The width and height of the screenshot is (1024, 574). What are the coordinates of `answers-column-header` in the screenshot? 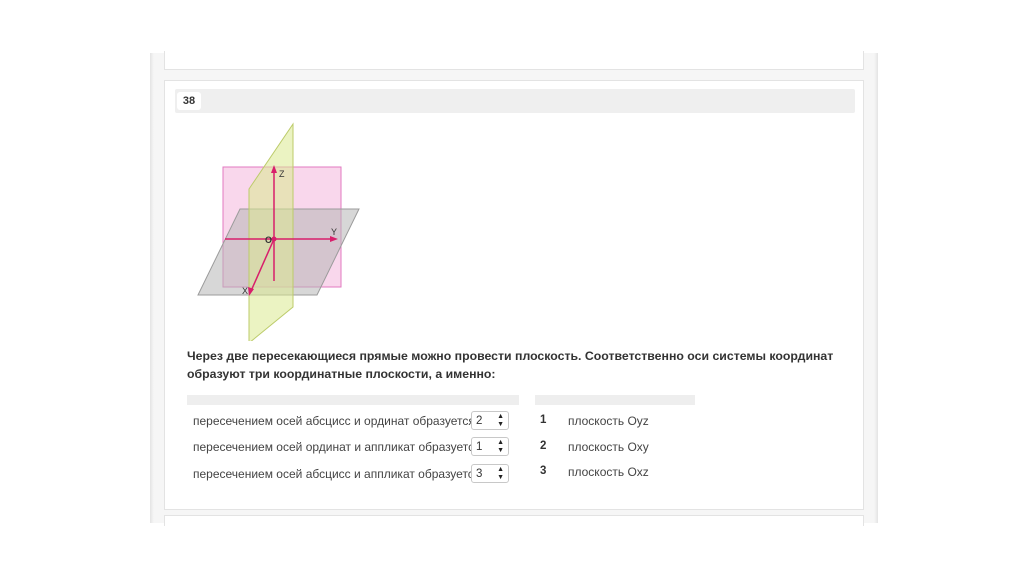 It's located at (615, 400).